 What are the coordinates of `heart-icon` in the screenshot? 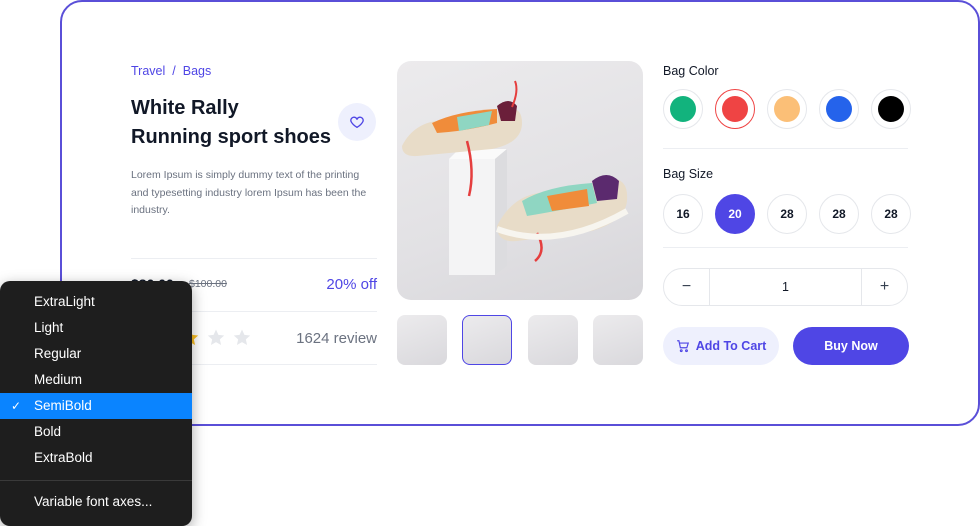 It's located at (357, 122).